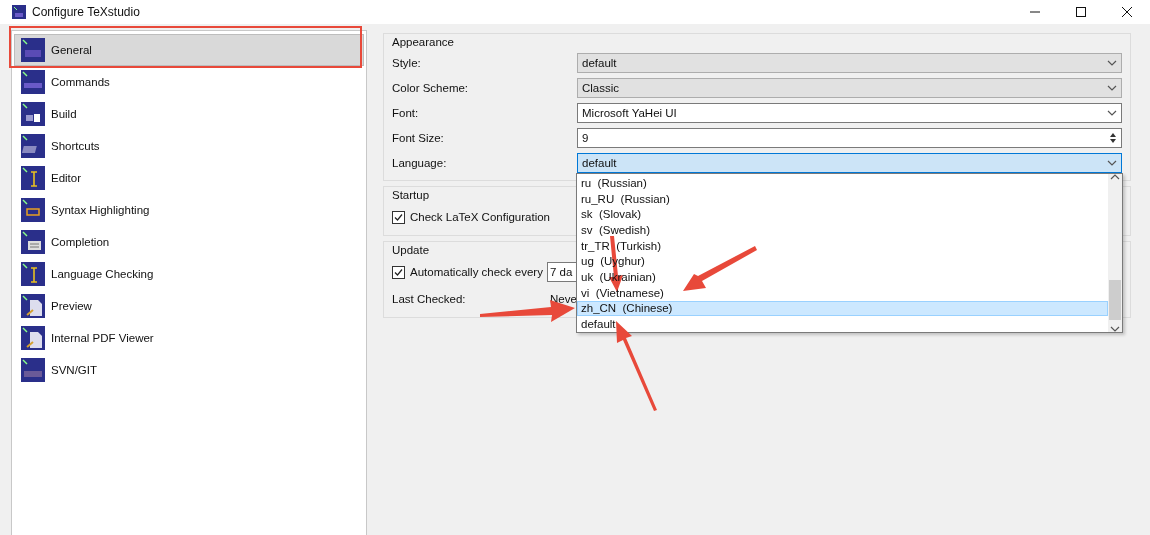  Describe the element at coordinates (411, 195) in the screenshot. I see `group-title: Startup` at that location.